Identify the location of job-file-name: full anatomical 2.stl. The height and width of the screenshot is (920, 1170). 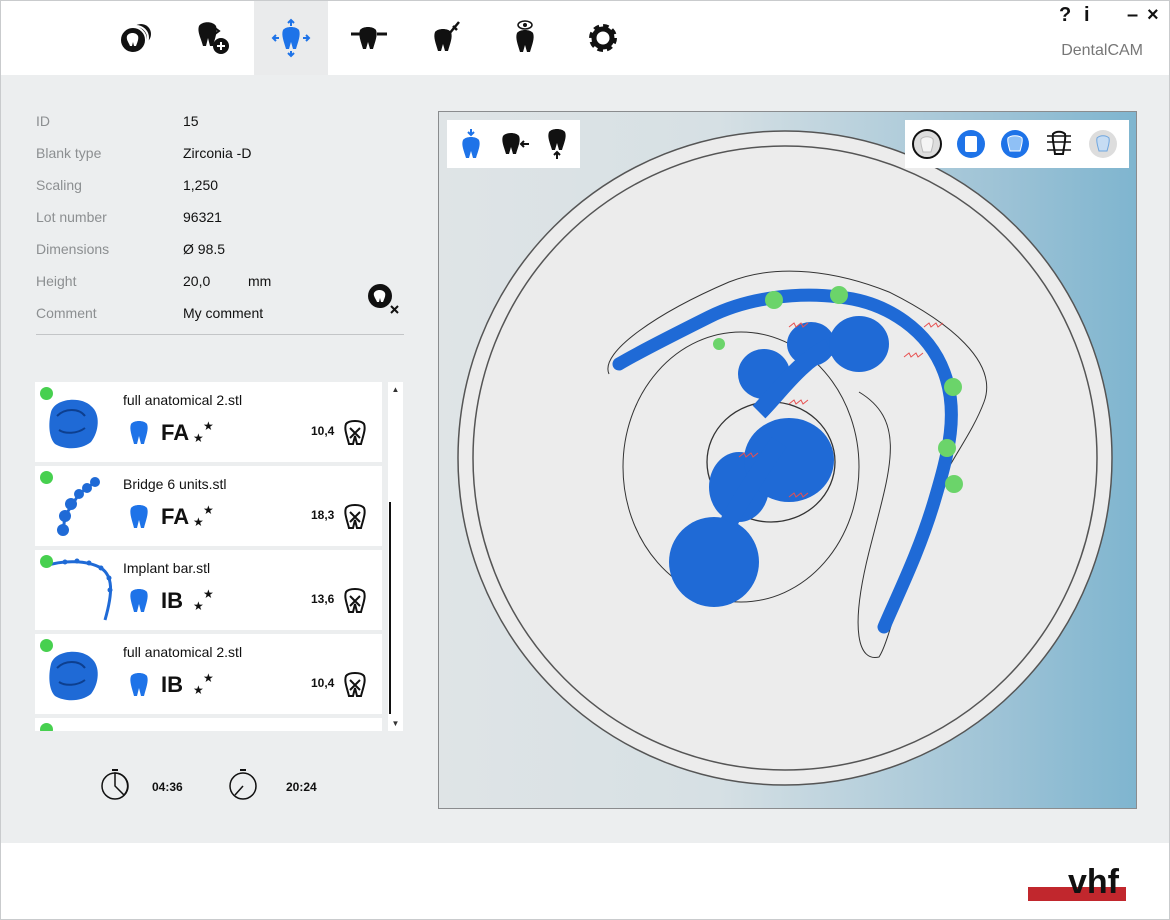
(183, 652).